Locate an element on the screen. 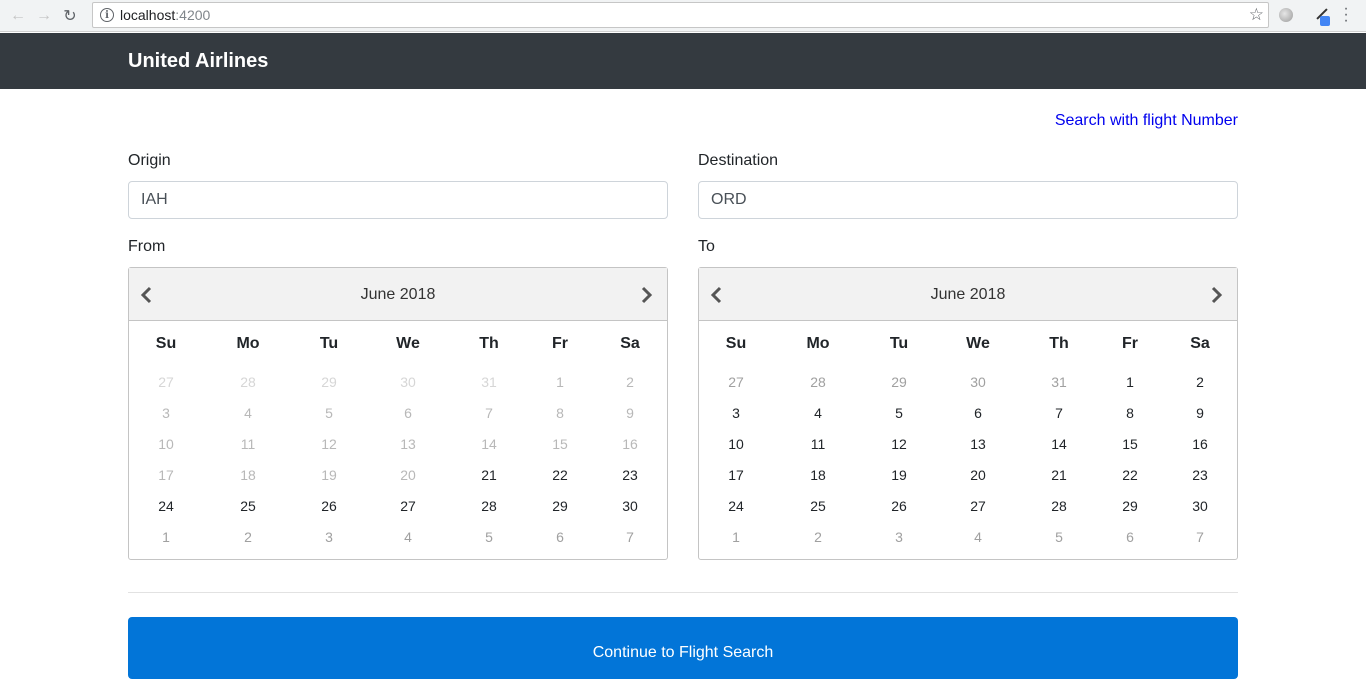  origin-input: IAH is located at coordinates (398, 200).